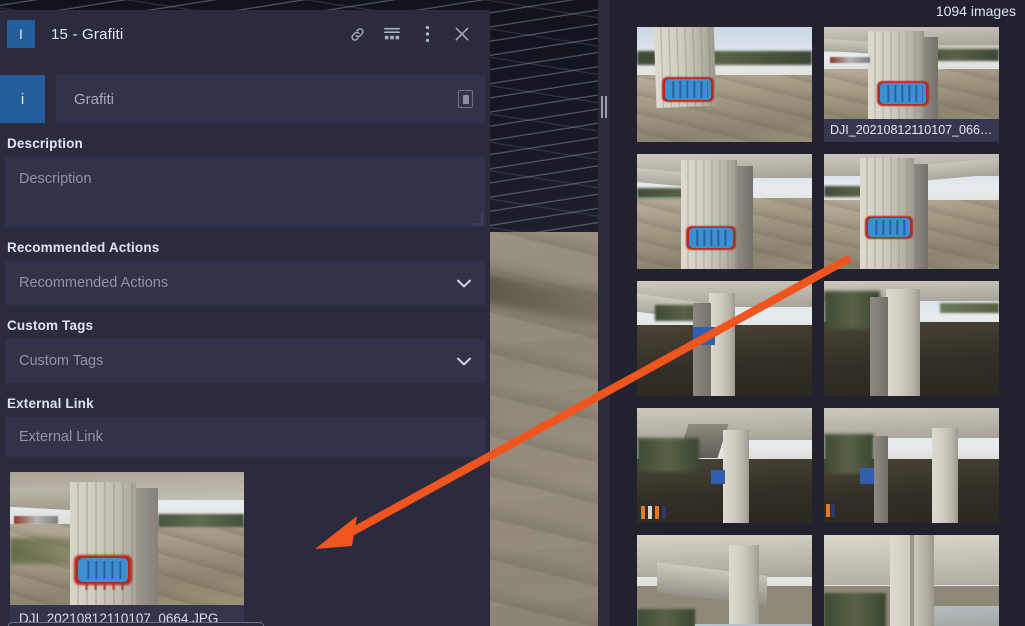 The height and width of the screenshot is (626, 1025). I want to click on kebab-menu-icon, so click(427, 34).